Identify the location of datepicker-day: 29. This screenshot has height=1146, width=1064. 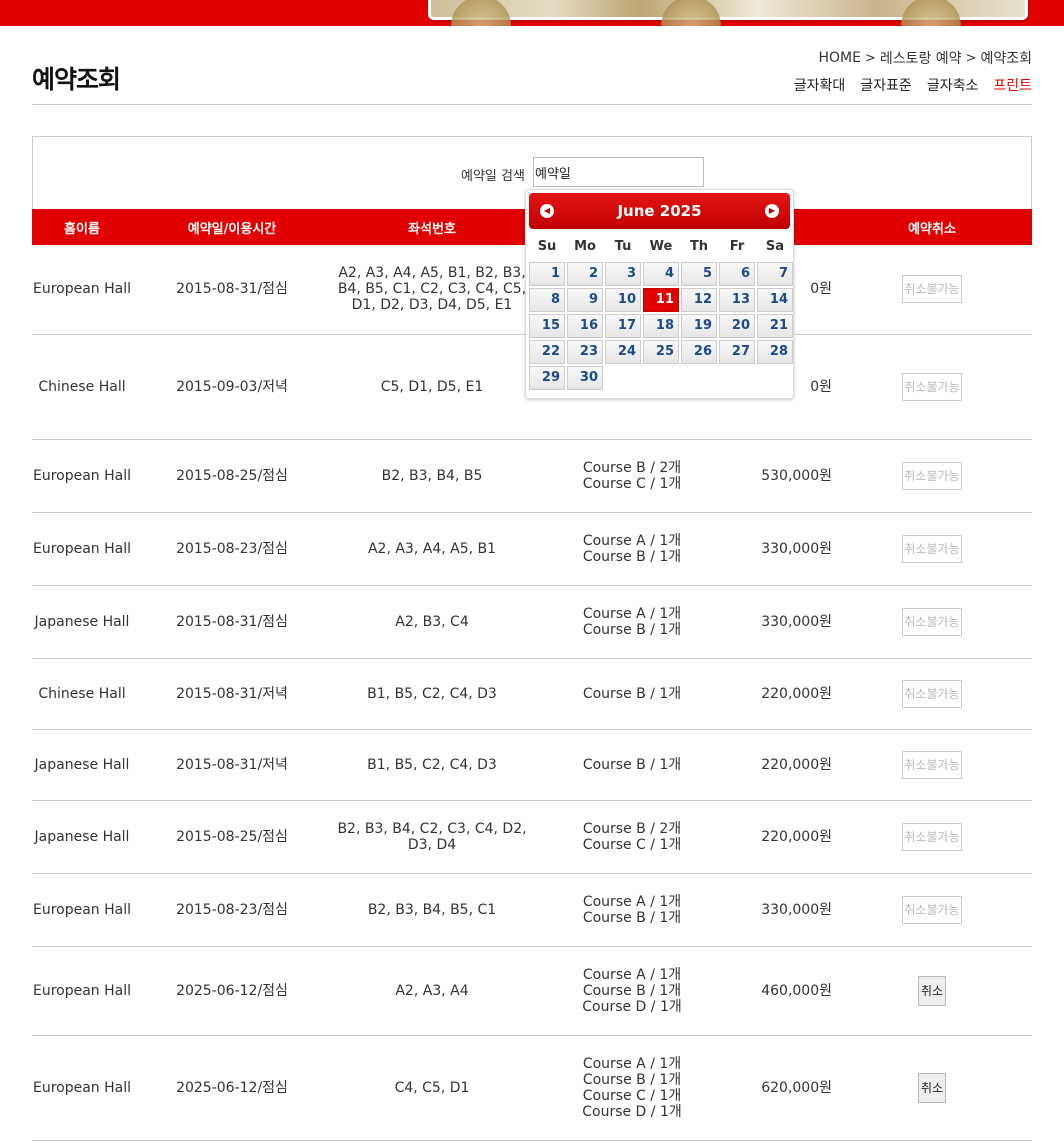
(547, 378).